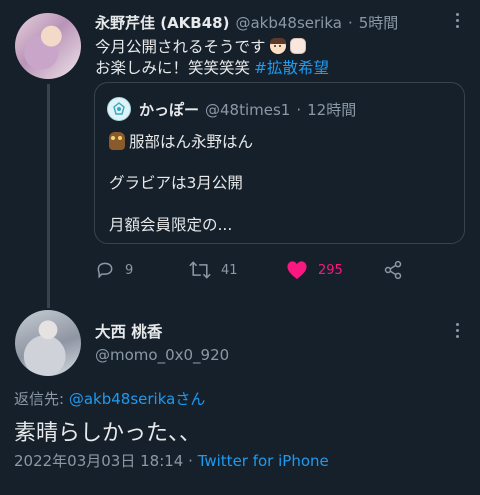 The image size is (480, 495). I want to click on quote-author-name: かっぽー, so click(169, 109).